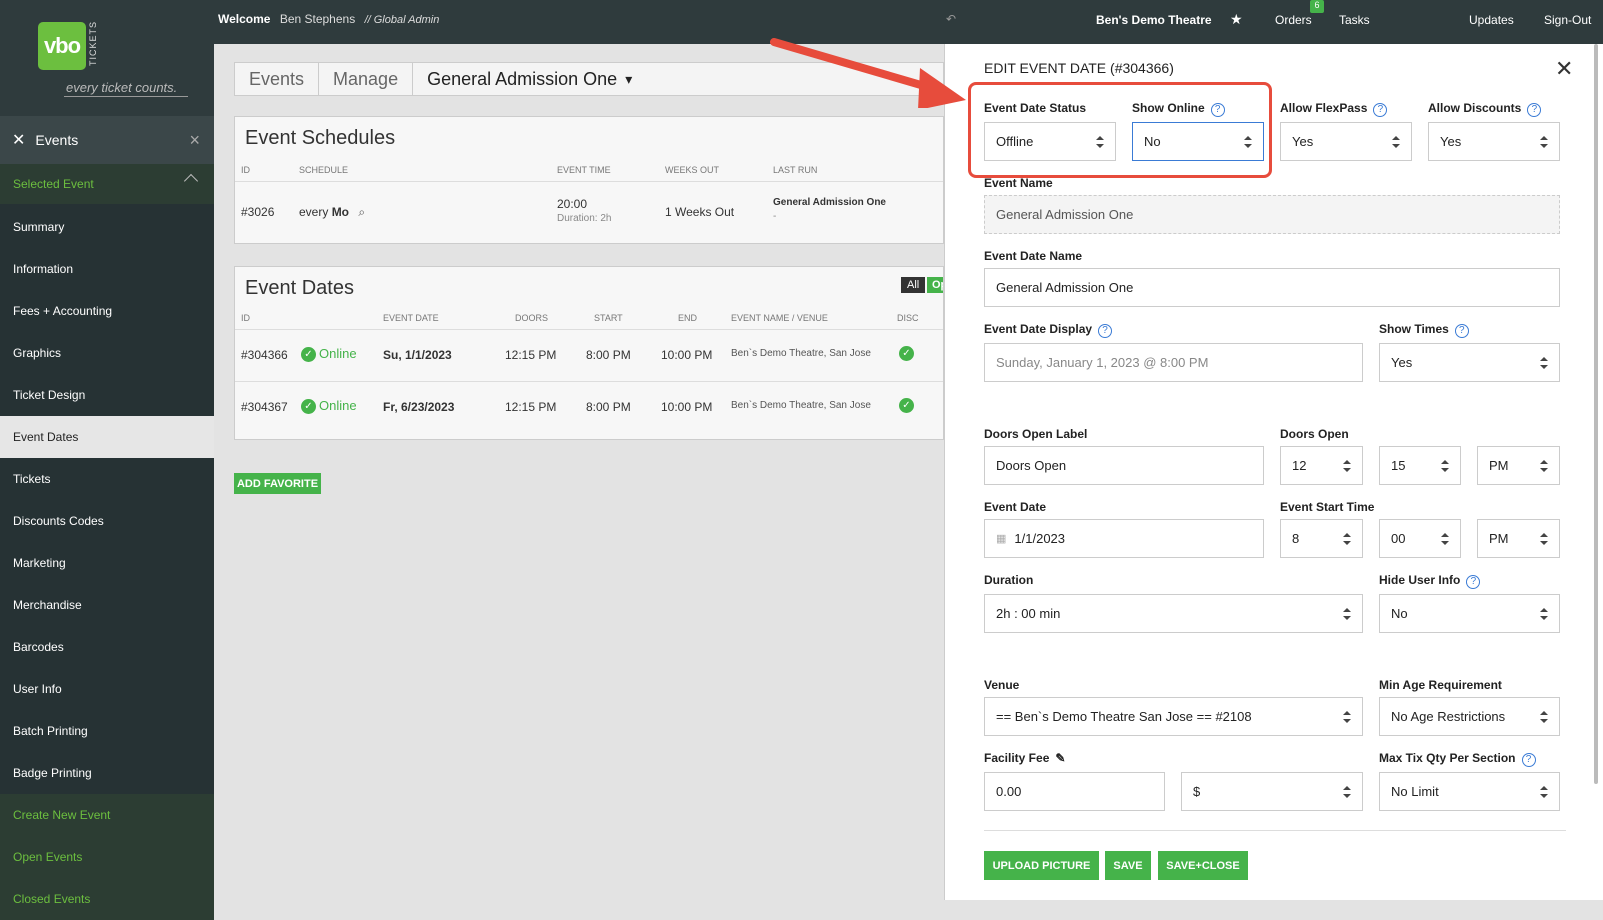 Image resolution: width=1603 pixels, height=920 pixels. I want to click on doors-hour-select: 12, so click(1321, 465).